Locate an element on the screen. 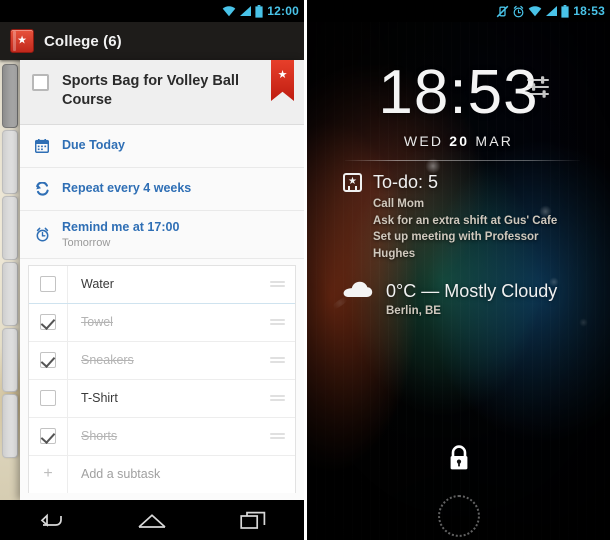 Image resolution: width=610 pixels, height=540 pixels. reminder-sublabel: Tomorrow is located at coordinates (86, 242).